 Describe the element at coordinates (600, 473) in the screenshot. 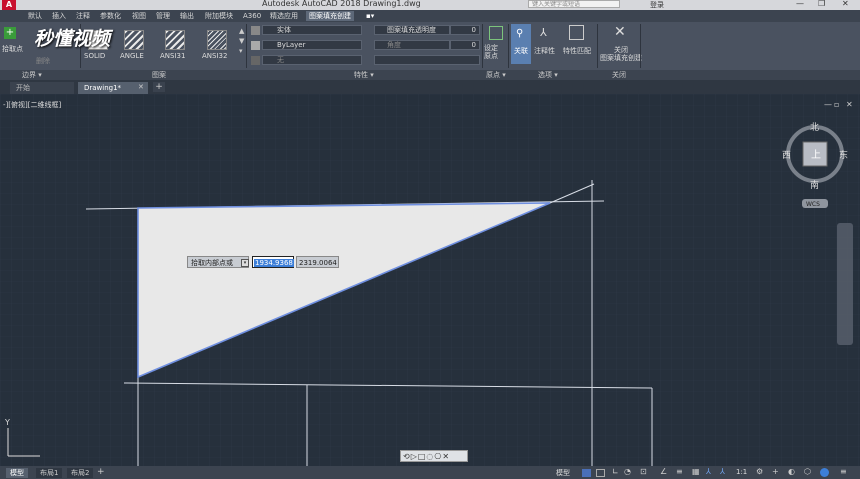

I see `snap-toggle-icon` at that location.